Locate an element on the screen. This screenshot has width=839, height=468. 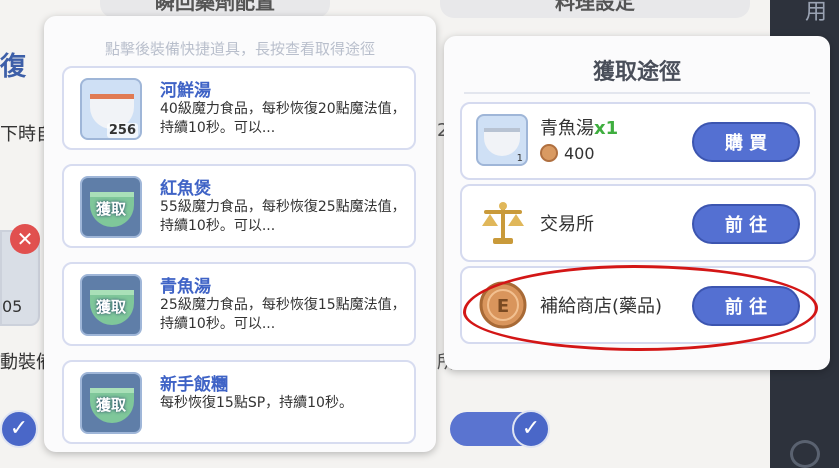
route-name: 青魚湯x1 is located at coordinates (579, 127).